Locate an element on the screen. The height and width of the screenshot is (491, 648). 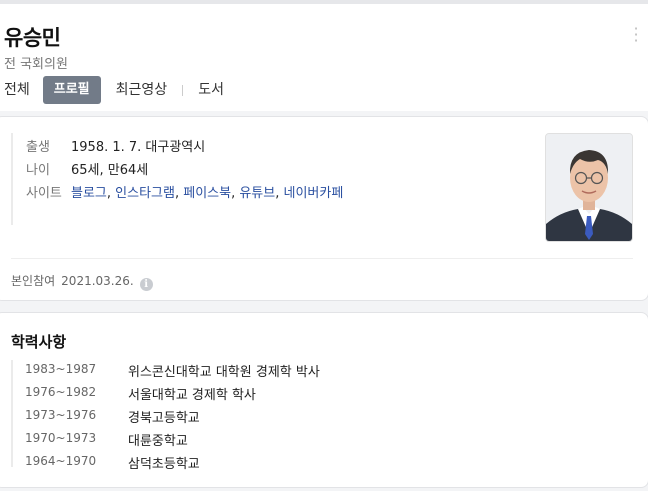
birth-label: 출생 is located at coordinates (38, 147).